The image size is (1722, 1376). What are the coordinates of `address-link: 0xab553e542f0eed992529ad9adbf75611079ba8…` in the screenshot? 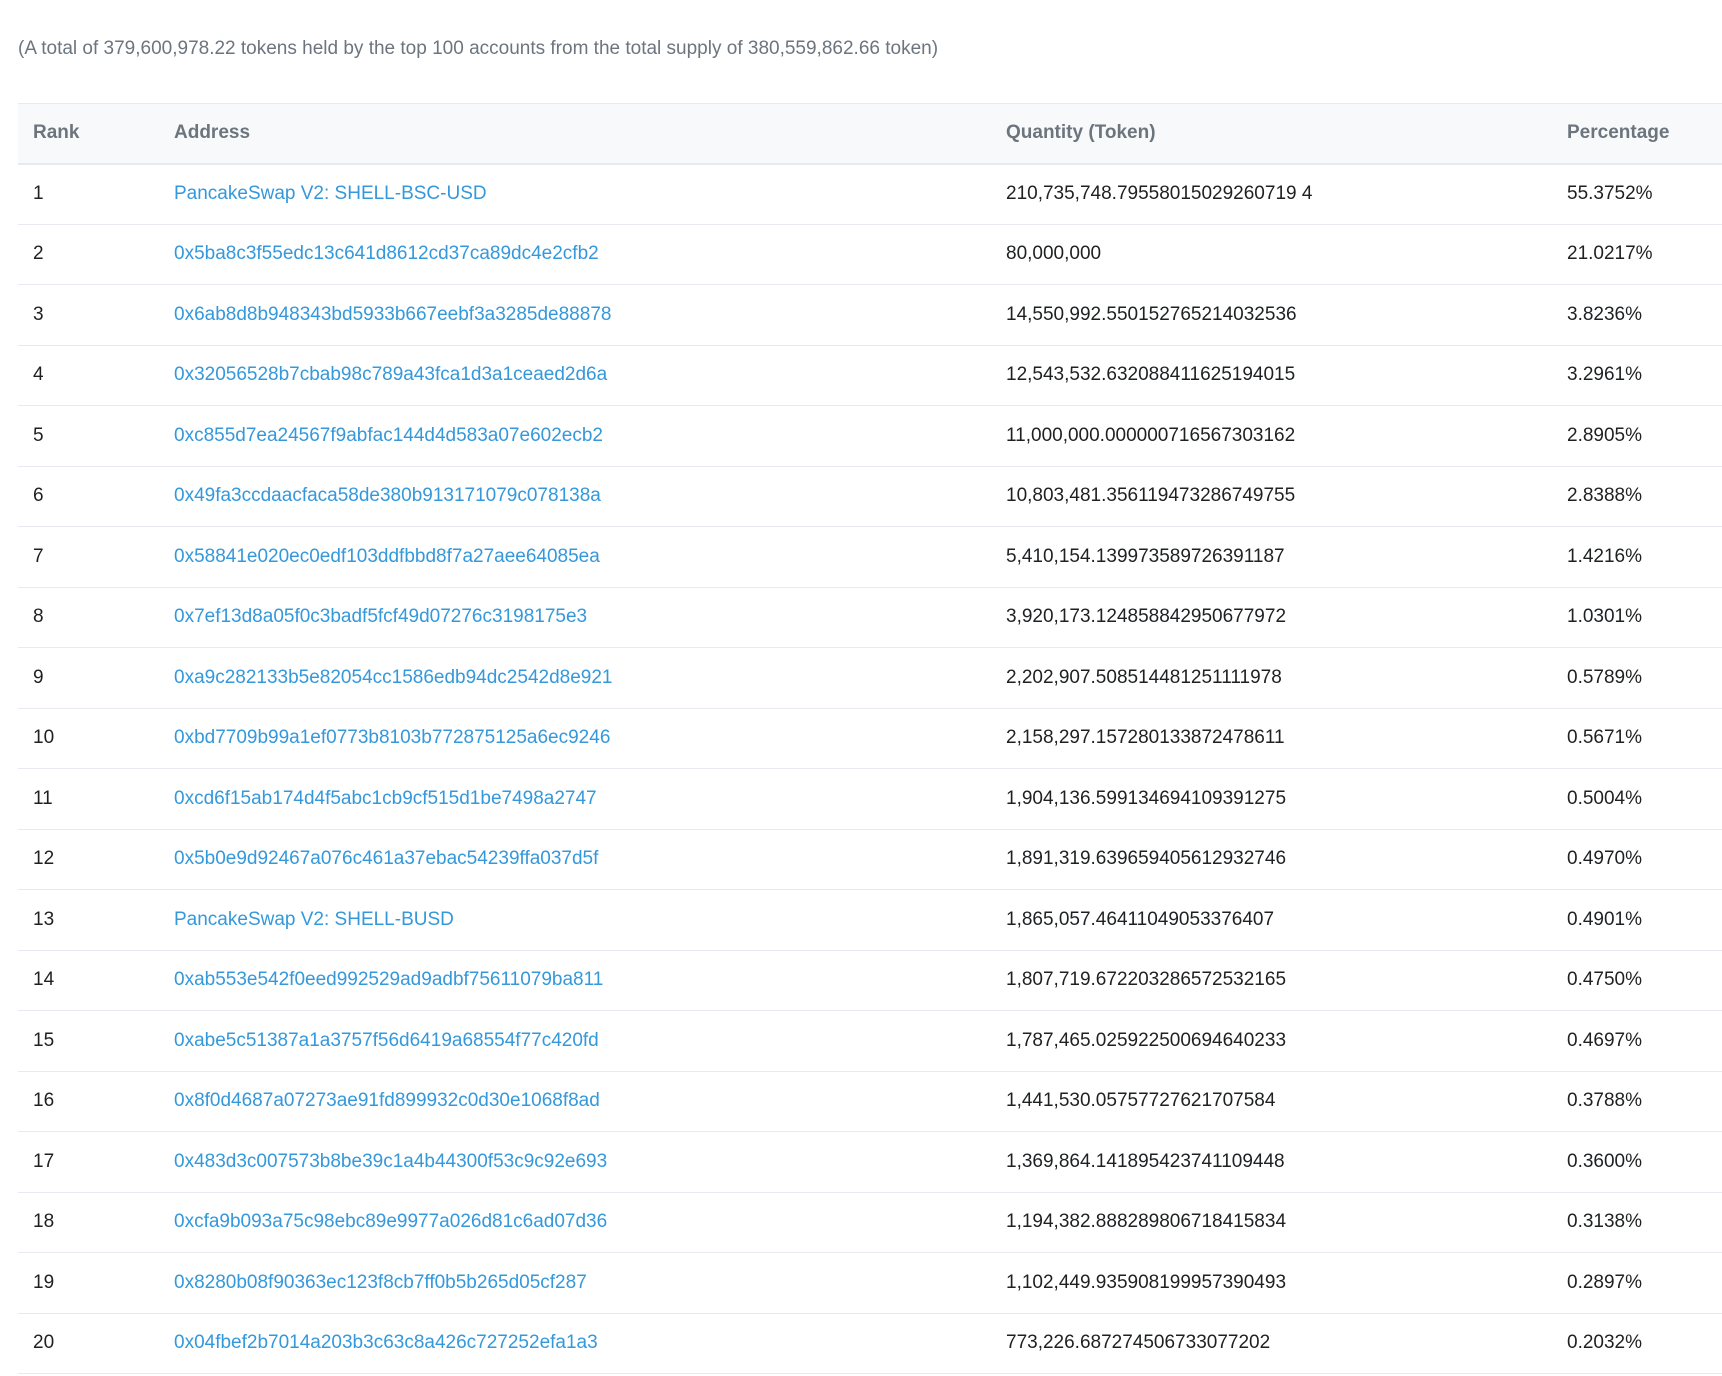 It's located at (388, 979).